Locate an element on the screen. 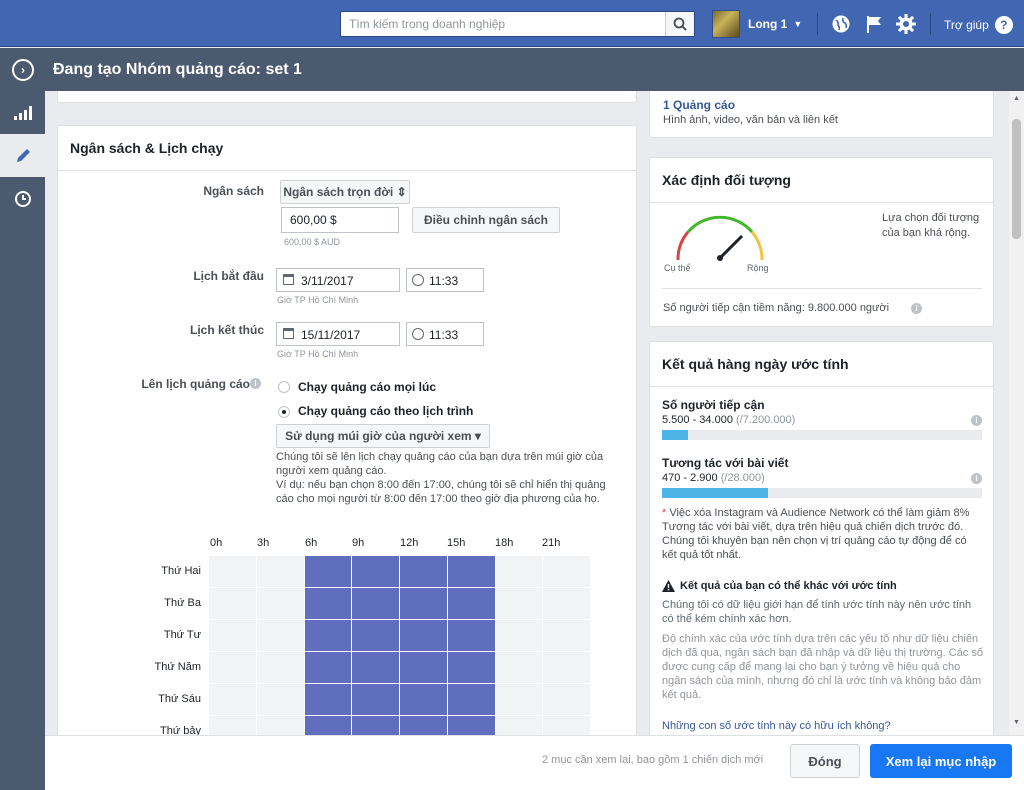 This screenshot has width=1024, height=790. start-time-input: 11:33 is located at coordinates (445, 280).